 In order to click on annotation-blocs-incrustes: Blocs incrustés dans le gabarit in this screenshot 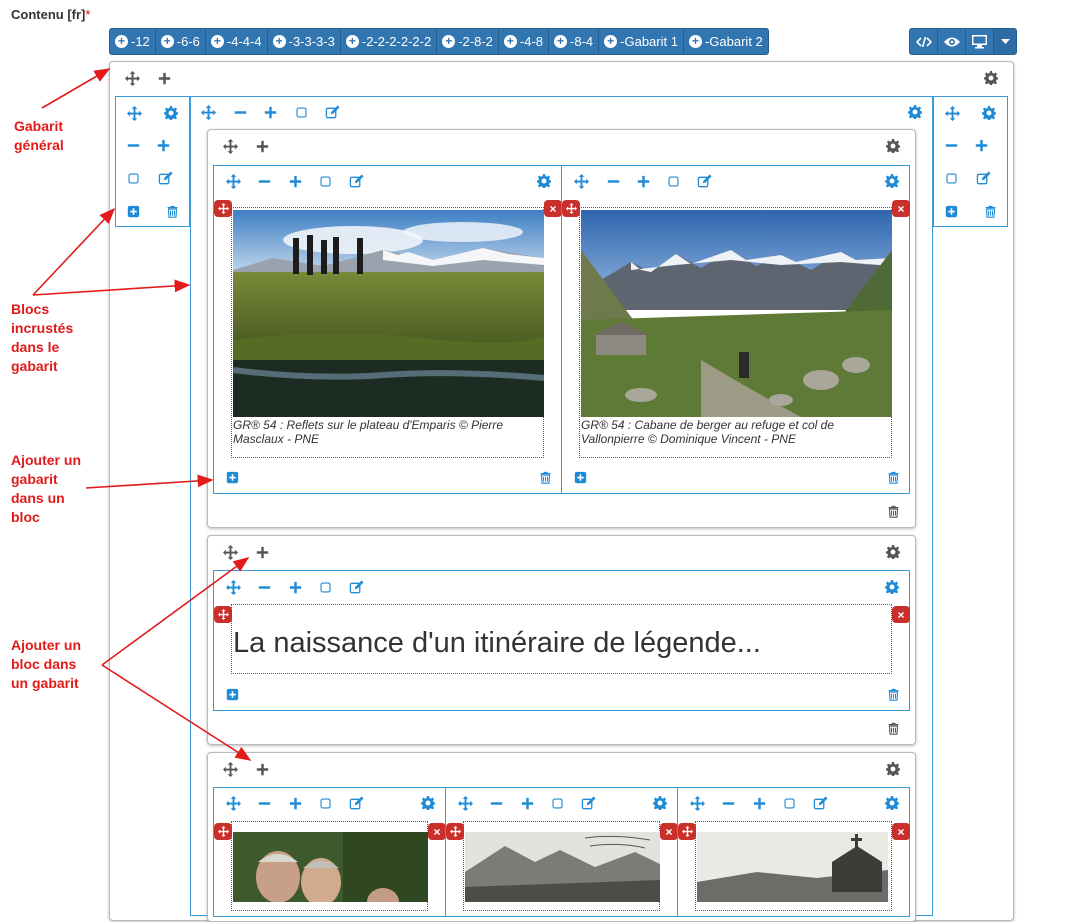, I will do `click(42, 337)`.